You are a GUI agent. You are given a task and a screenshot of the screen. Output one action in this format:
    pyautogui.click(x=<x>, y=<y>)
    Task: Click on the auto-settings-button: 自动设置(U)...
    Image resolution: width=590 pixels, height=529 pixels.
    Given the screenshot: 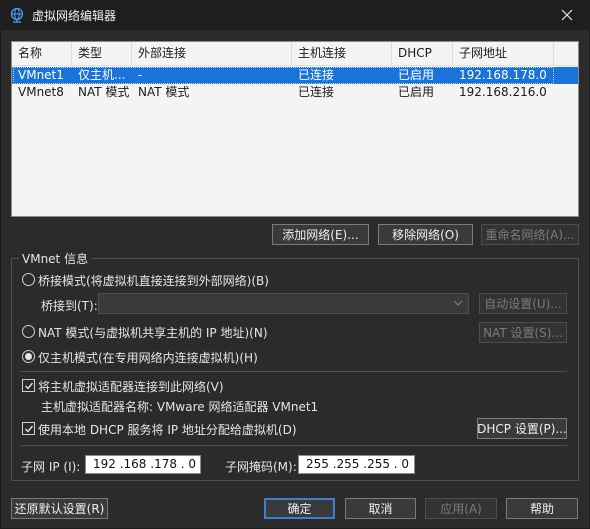 What is the action you would take?
    pyautogui.click(x=523, y=303)
    